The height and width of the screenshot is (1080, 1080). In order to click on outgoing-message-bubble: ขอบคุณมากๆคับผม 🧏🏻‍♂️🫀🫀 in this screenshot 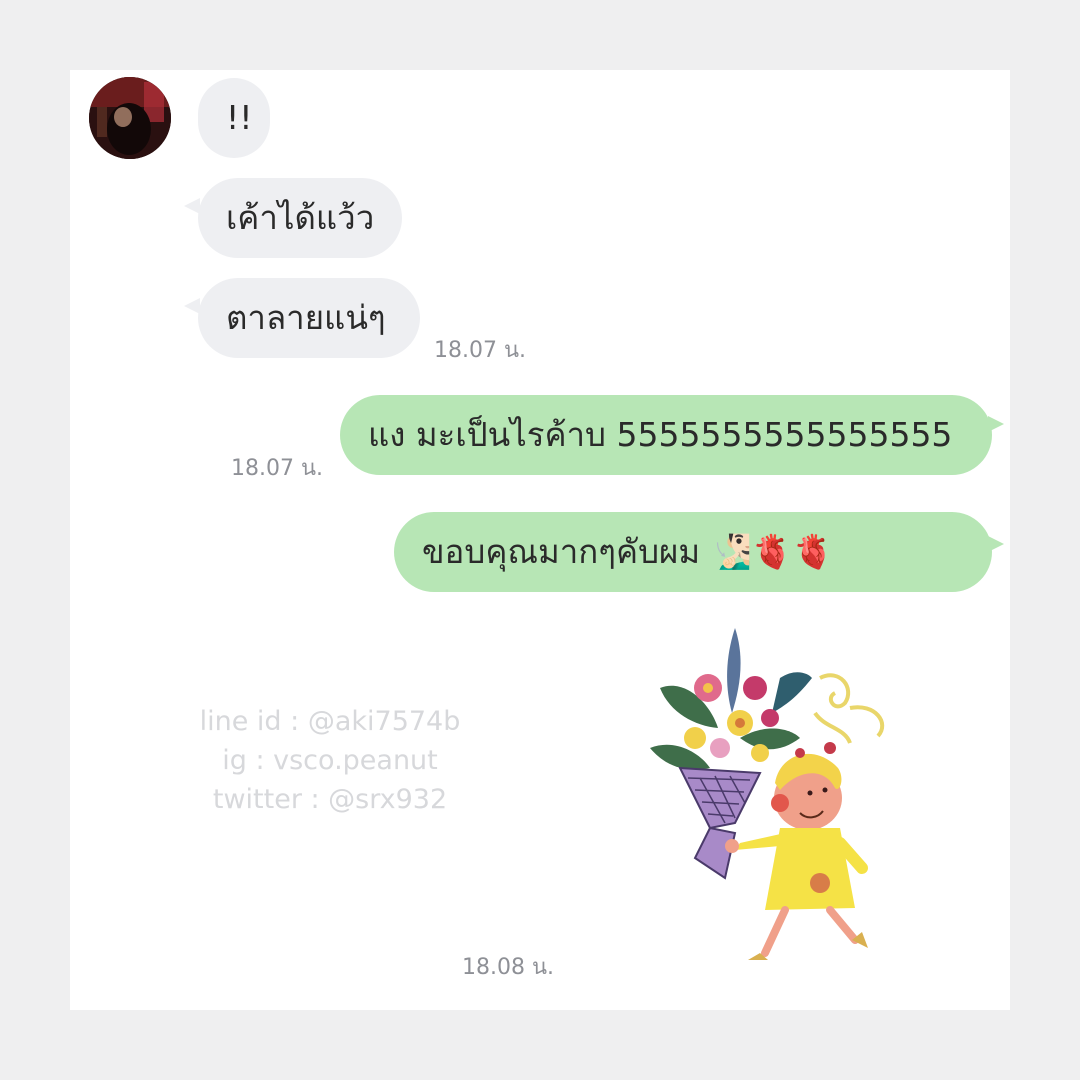, I will do `click(693, 552)`.